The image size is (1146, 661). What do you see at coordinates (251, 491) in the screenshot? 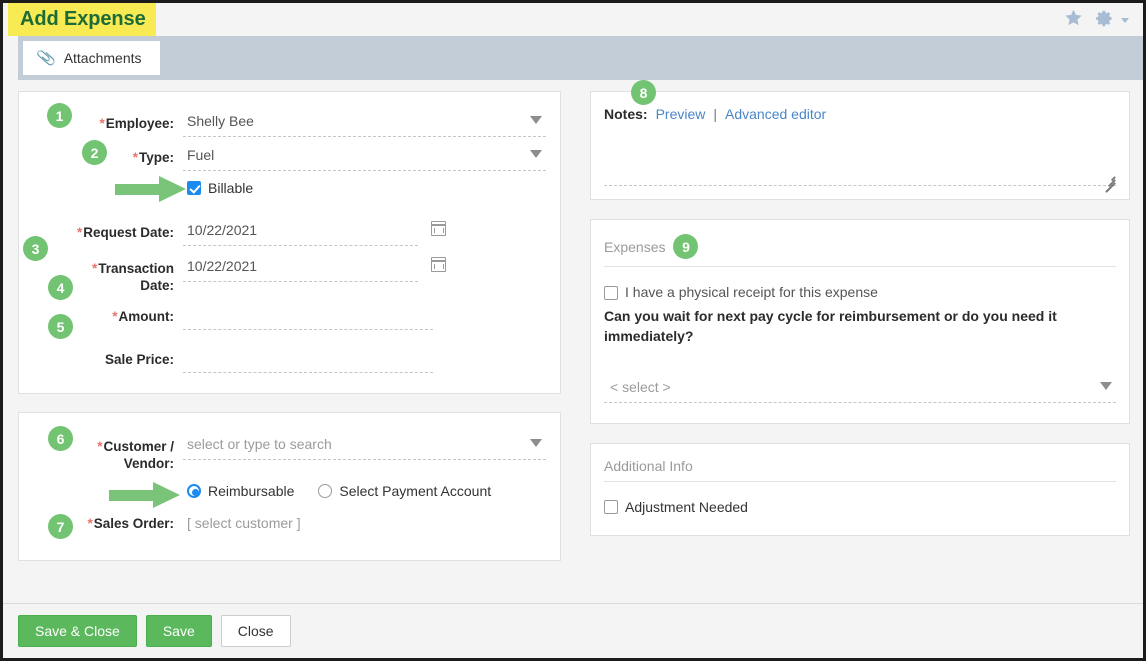
I see `radio-reimbursable-label: Reimbursable` at bounding box center [251, 491].